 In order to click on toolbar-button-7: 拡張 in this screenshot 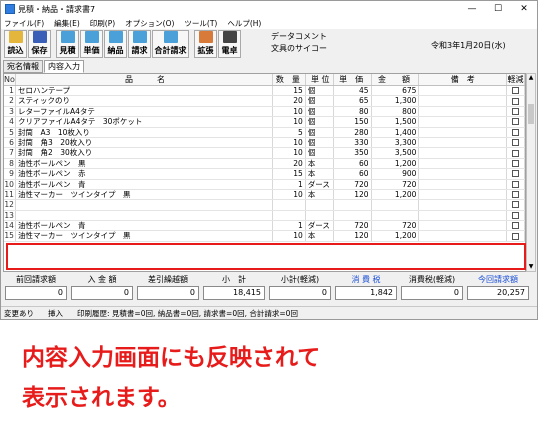, I will do `click(205, 44)`.